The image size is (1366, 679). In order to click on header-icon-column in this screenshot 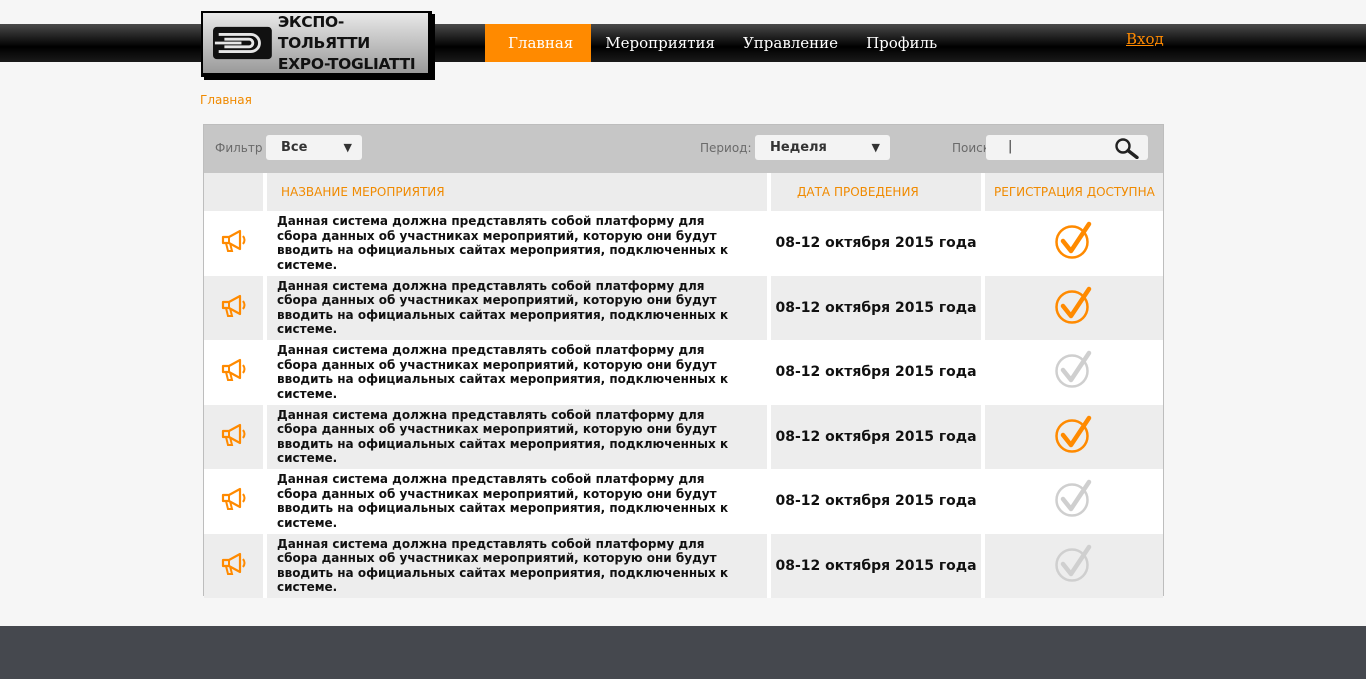, I will do `click(233, 192)`.